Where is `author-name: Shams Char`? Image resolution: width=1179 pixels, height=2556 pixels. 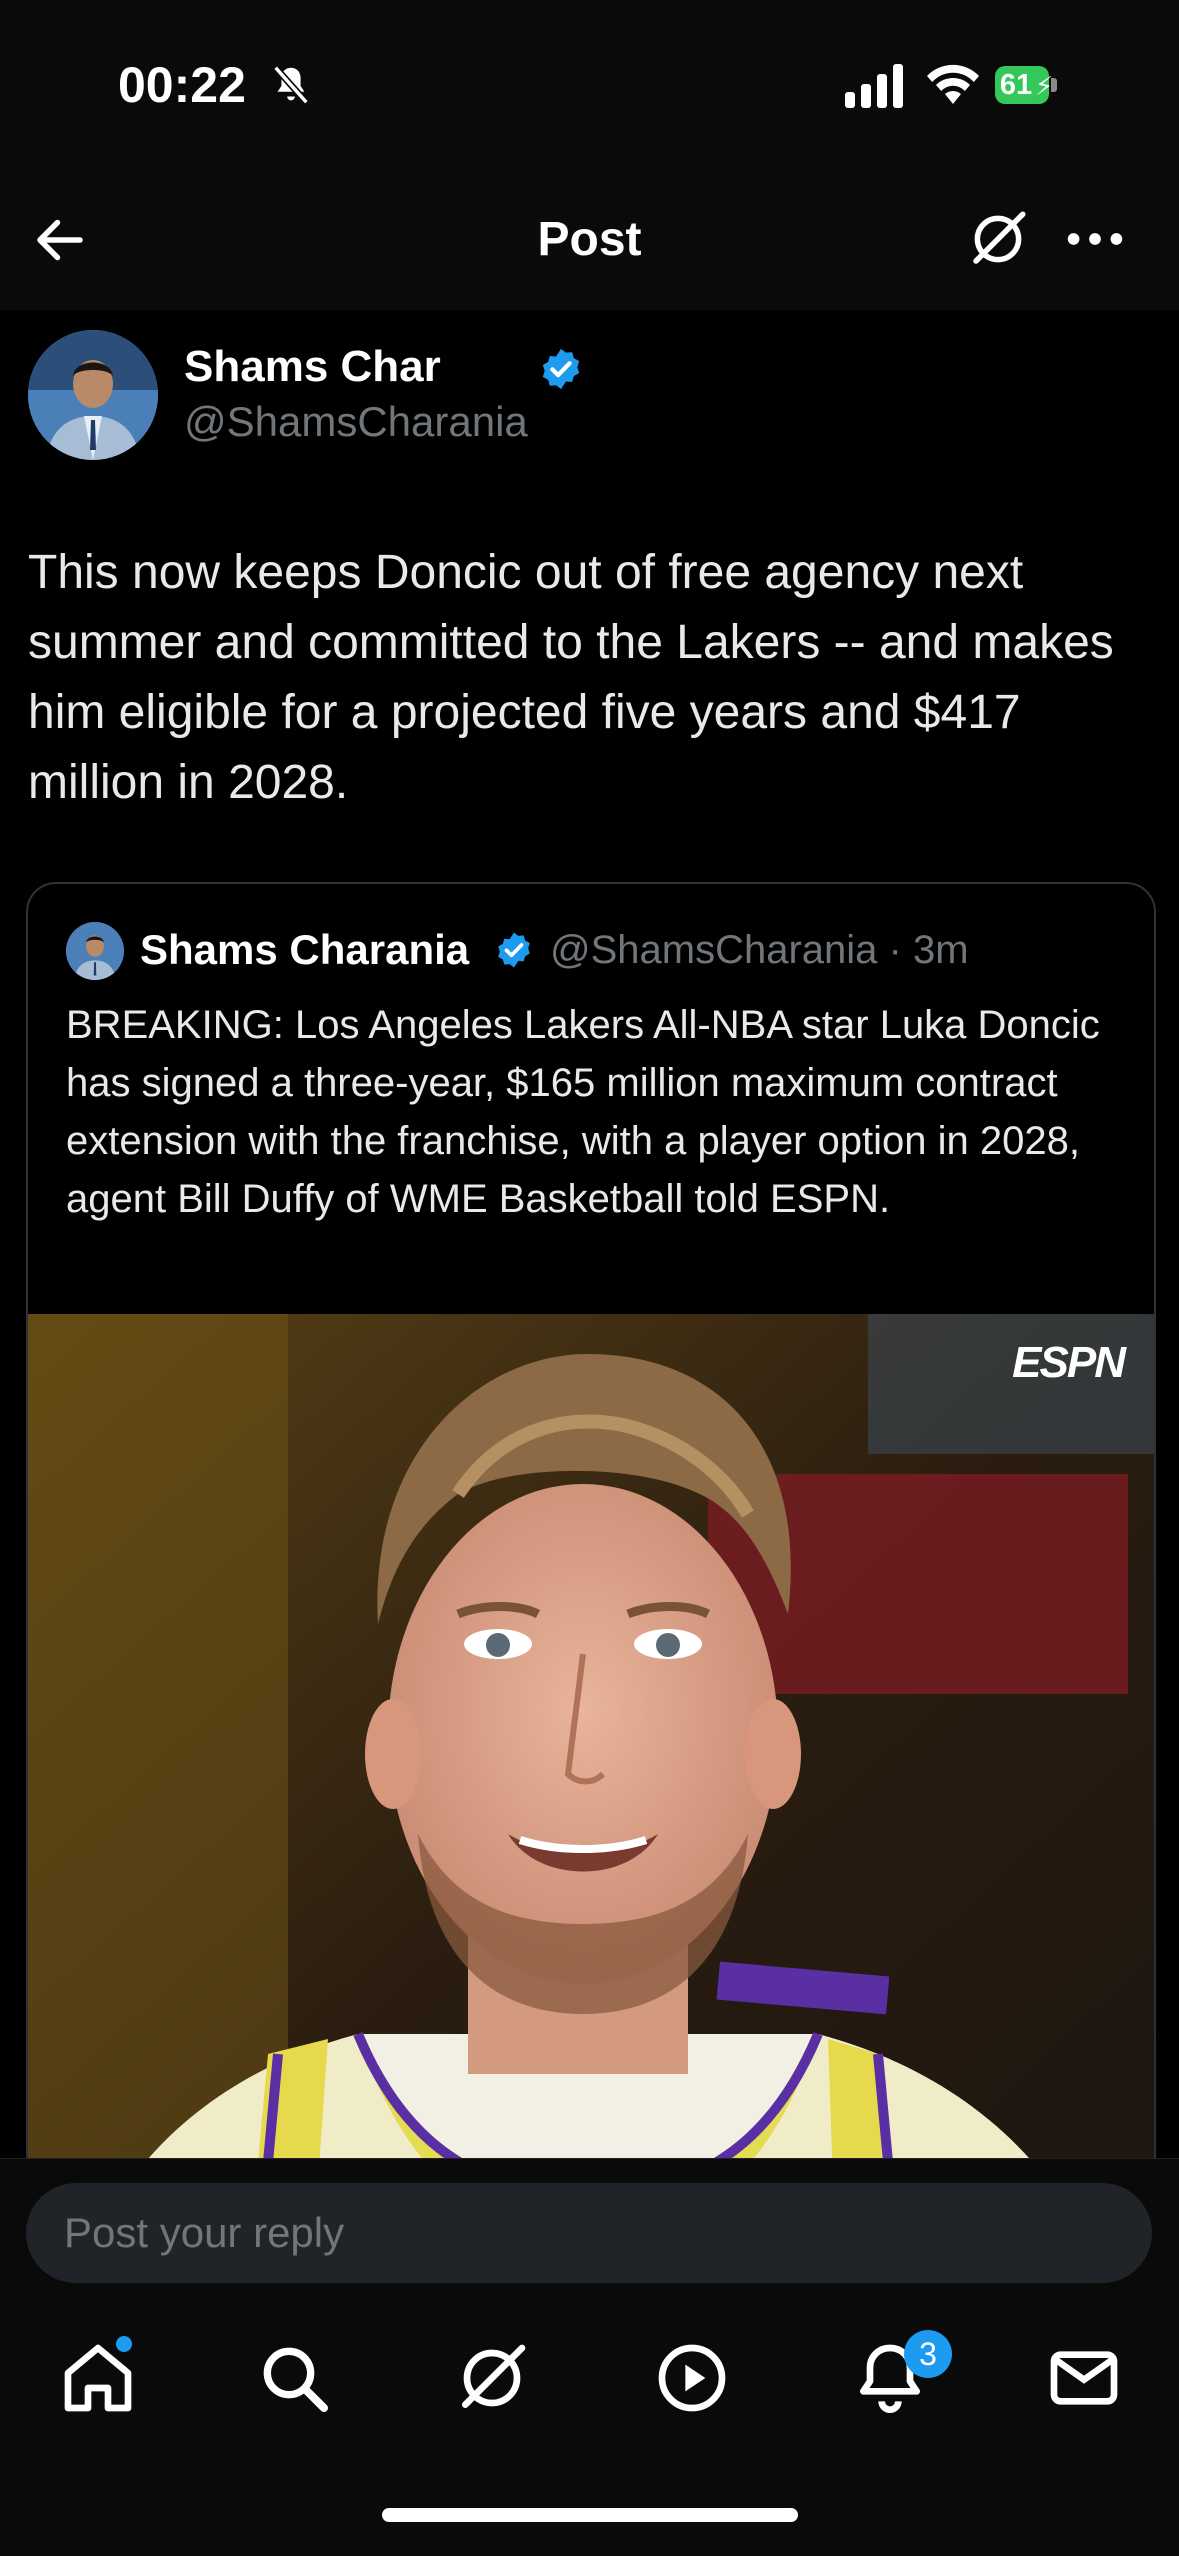
author-name: Shams Char is located at coordinates (312, 367).